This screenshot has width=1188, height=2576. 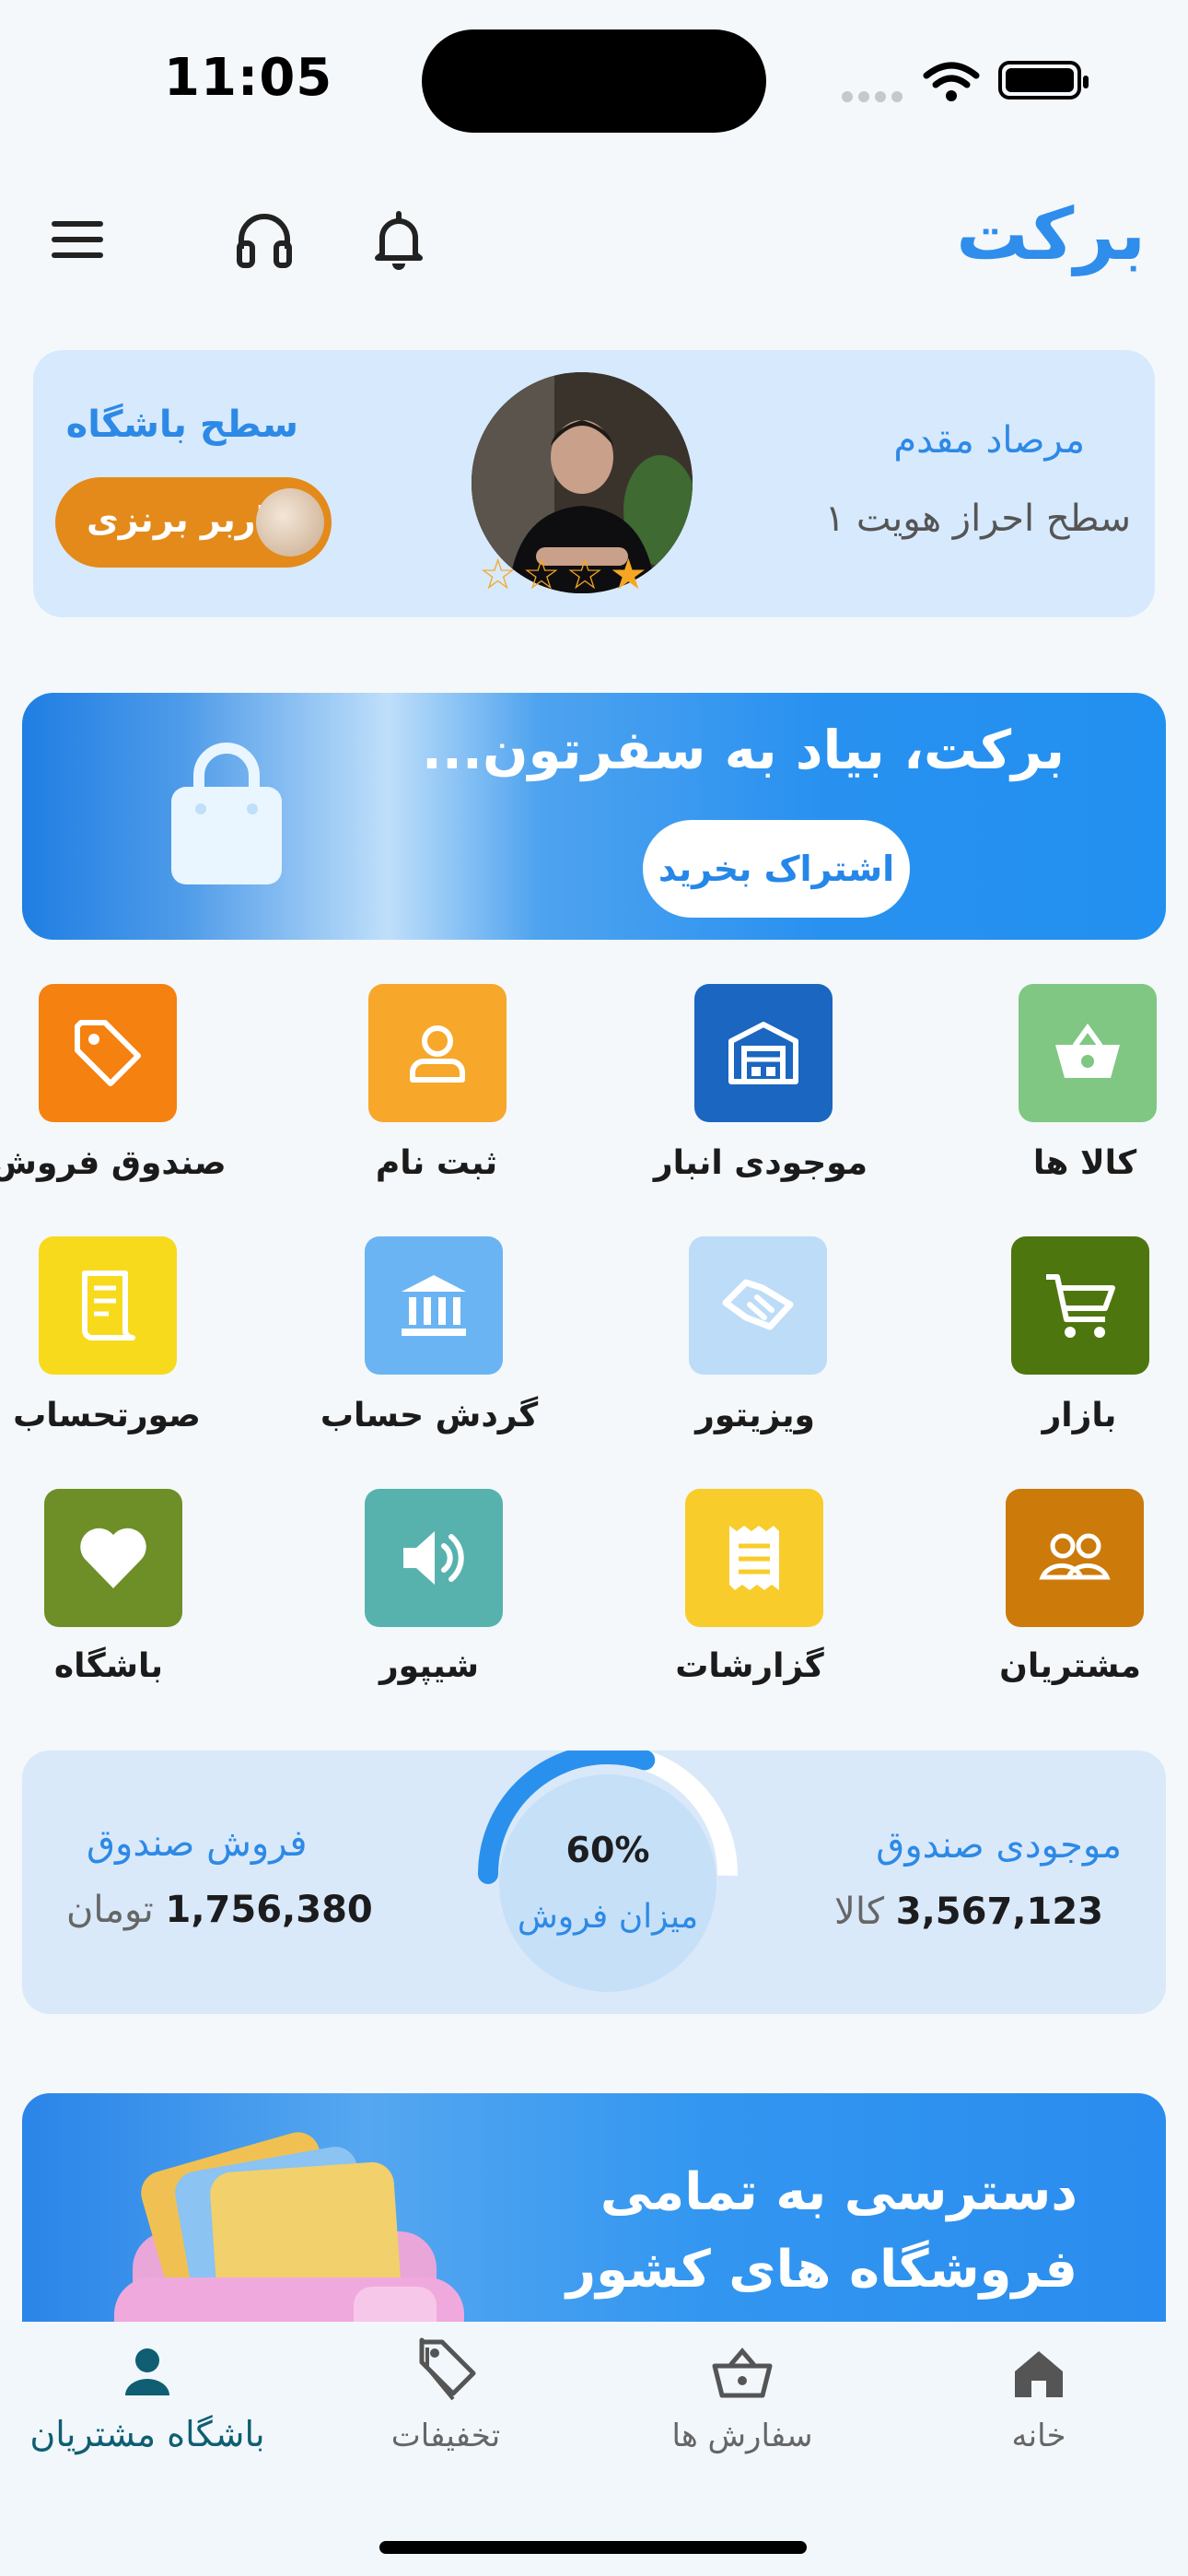 I want to click on bank-icon, so click(x=434, y=1305).